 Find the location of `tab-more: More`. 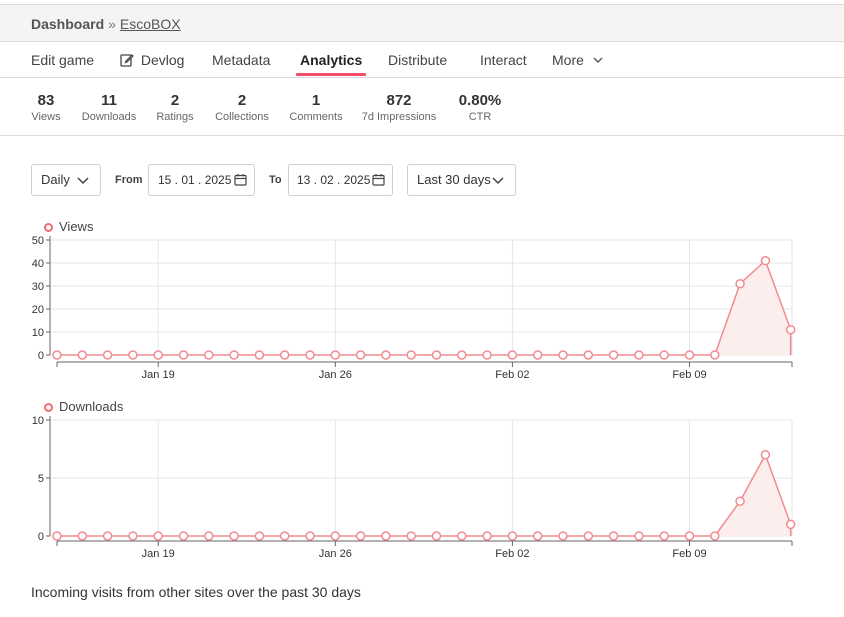

tab-more: More is located at coordinates (578, 60).